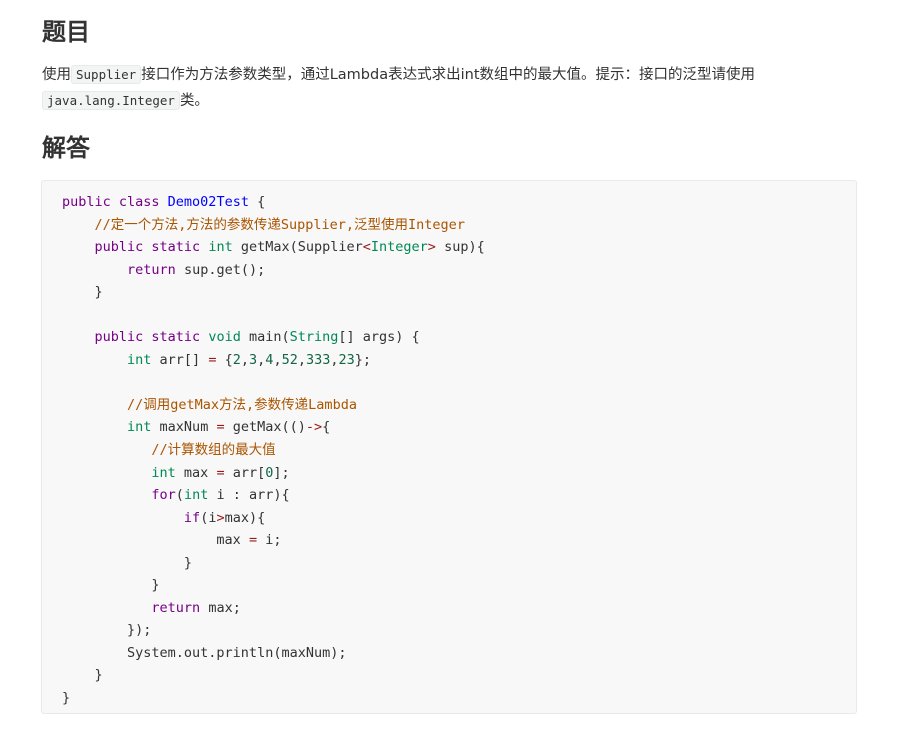  Describe the element at coordinates (236, 359) in the screenshot. I see `code-token: 2` at that location.